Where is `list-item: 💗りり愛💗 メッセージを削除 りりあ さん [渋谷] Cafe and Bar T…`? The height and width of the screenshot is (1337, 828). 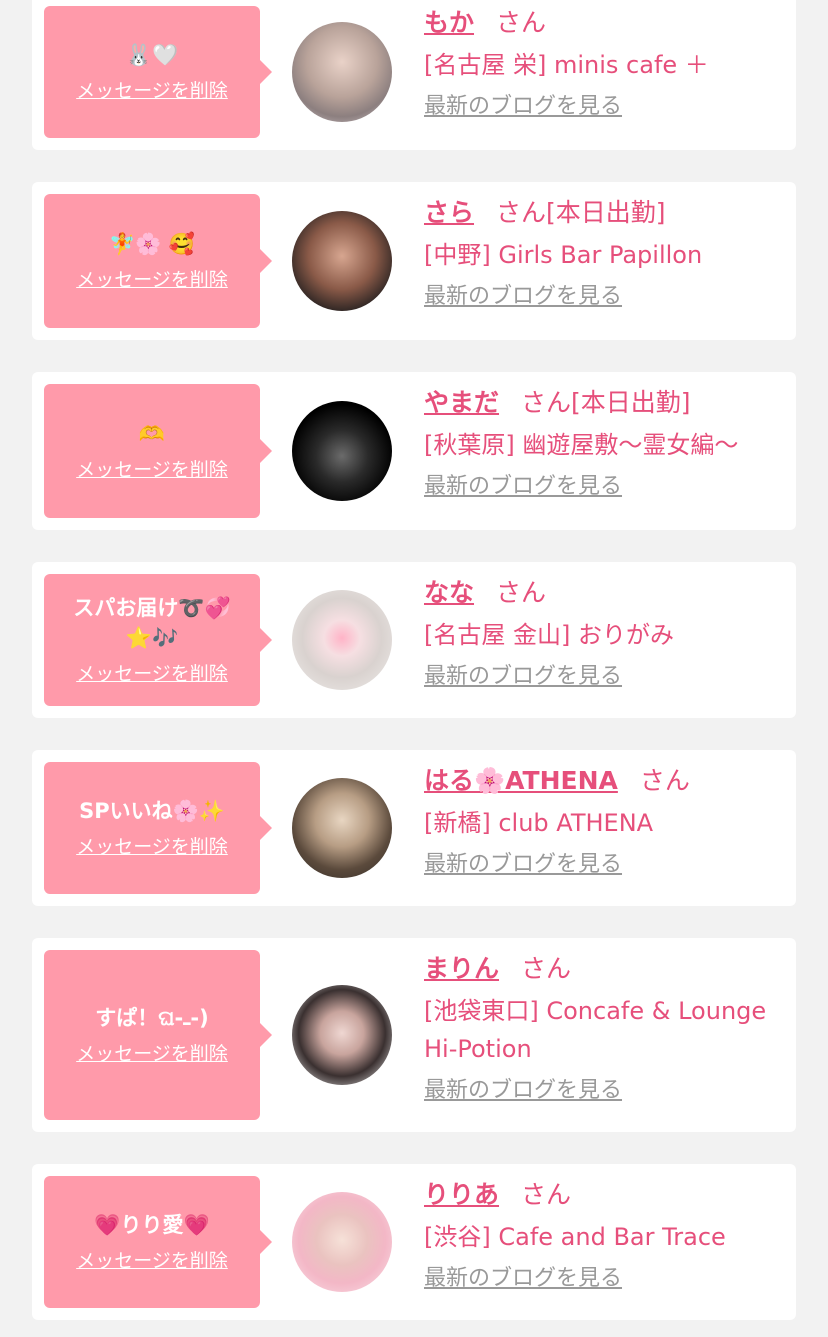 list-item: 💗りり愛💗 メッセージを削除 りりあ さん [渋谷] Cafe and Bar T… is located at coordinates (414, 1242).